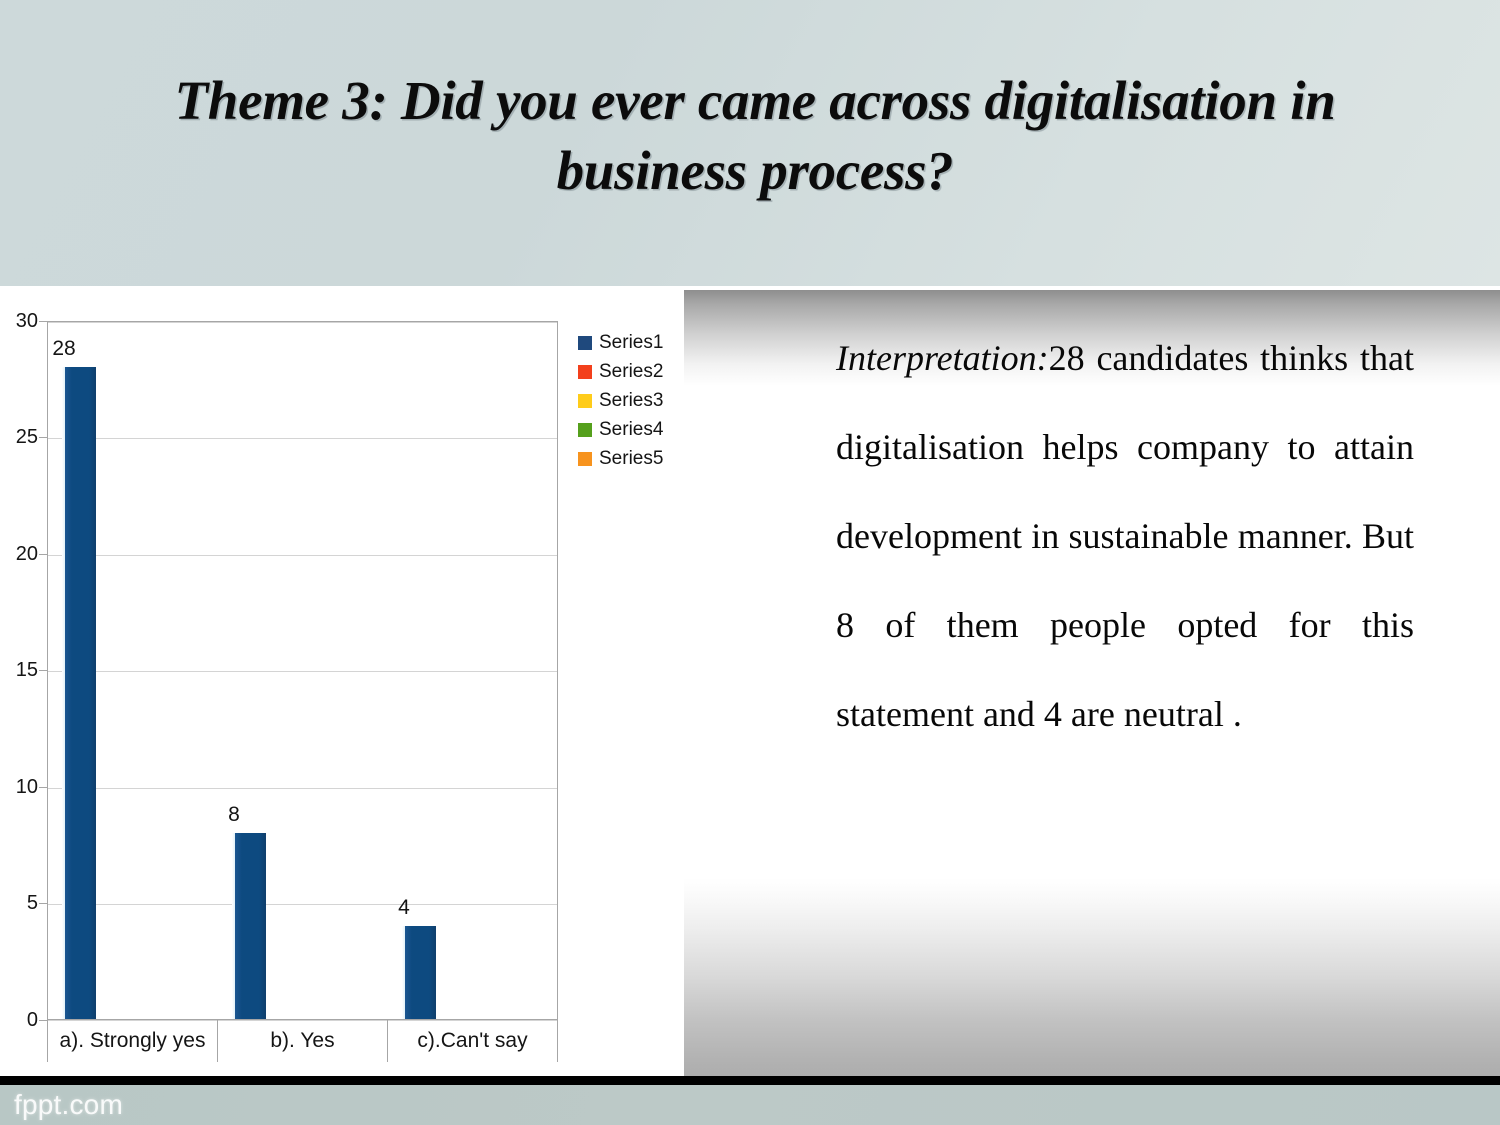 This screenshot has width=1500, height=1125. I want to click on chart-legend: Series1 Series2 Series3 Series4 Series5, so click(628, 400).